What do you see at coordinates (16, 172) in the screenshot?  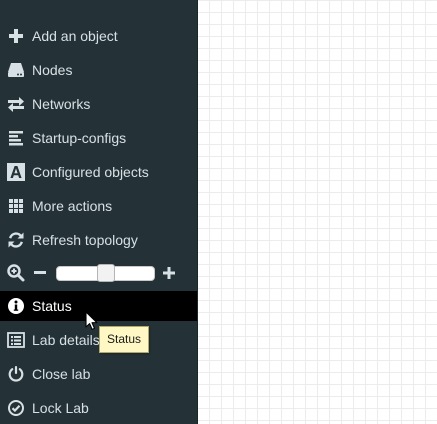 I see `font-icon` at bounding box center [16, 172].